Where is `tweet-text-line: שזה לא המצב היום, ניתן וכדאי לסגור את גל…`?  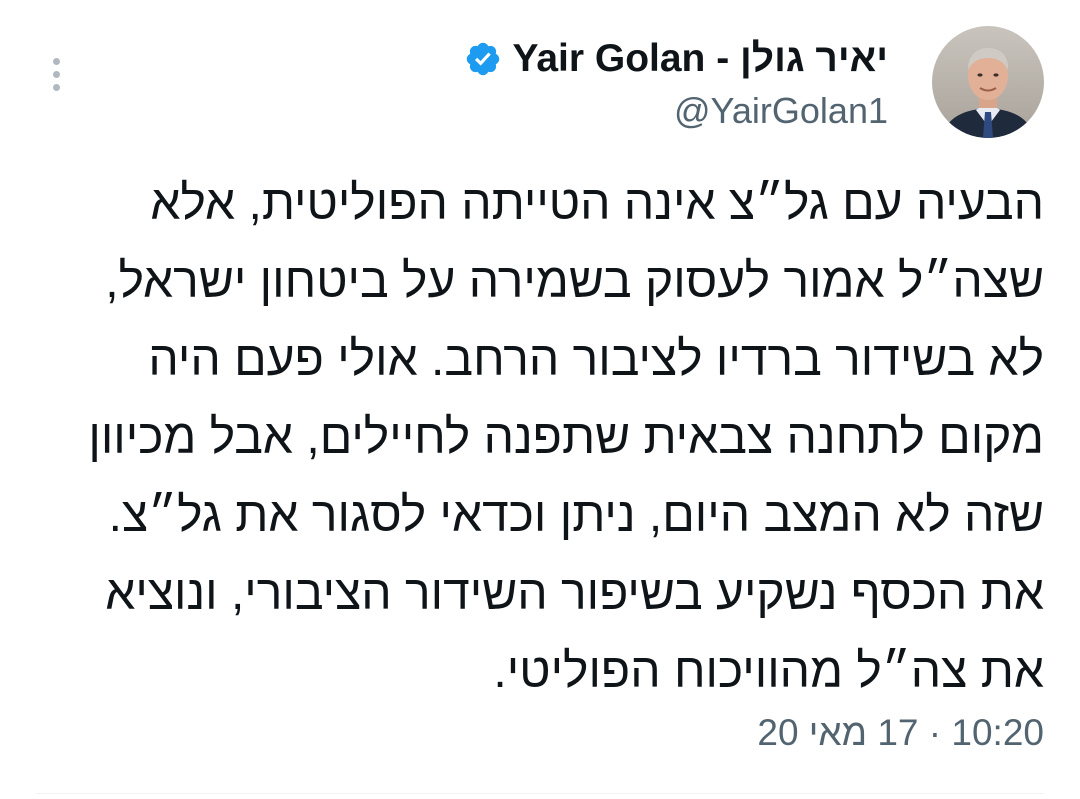
tweet-text-line: שזה לא המצב היום, ניתן וכדאי לסגור את גל… is located at coordinates (576, 515).